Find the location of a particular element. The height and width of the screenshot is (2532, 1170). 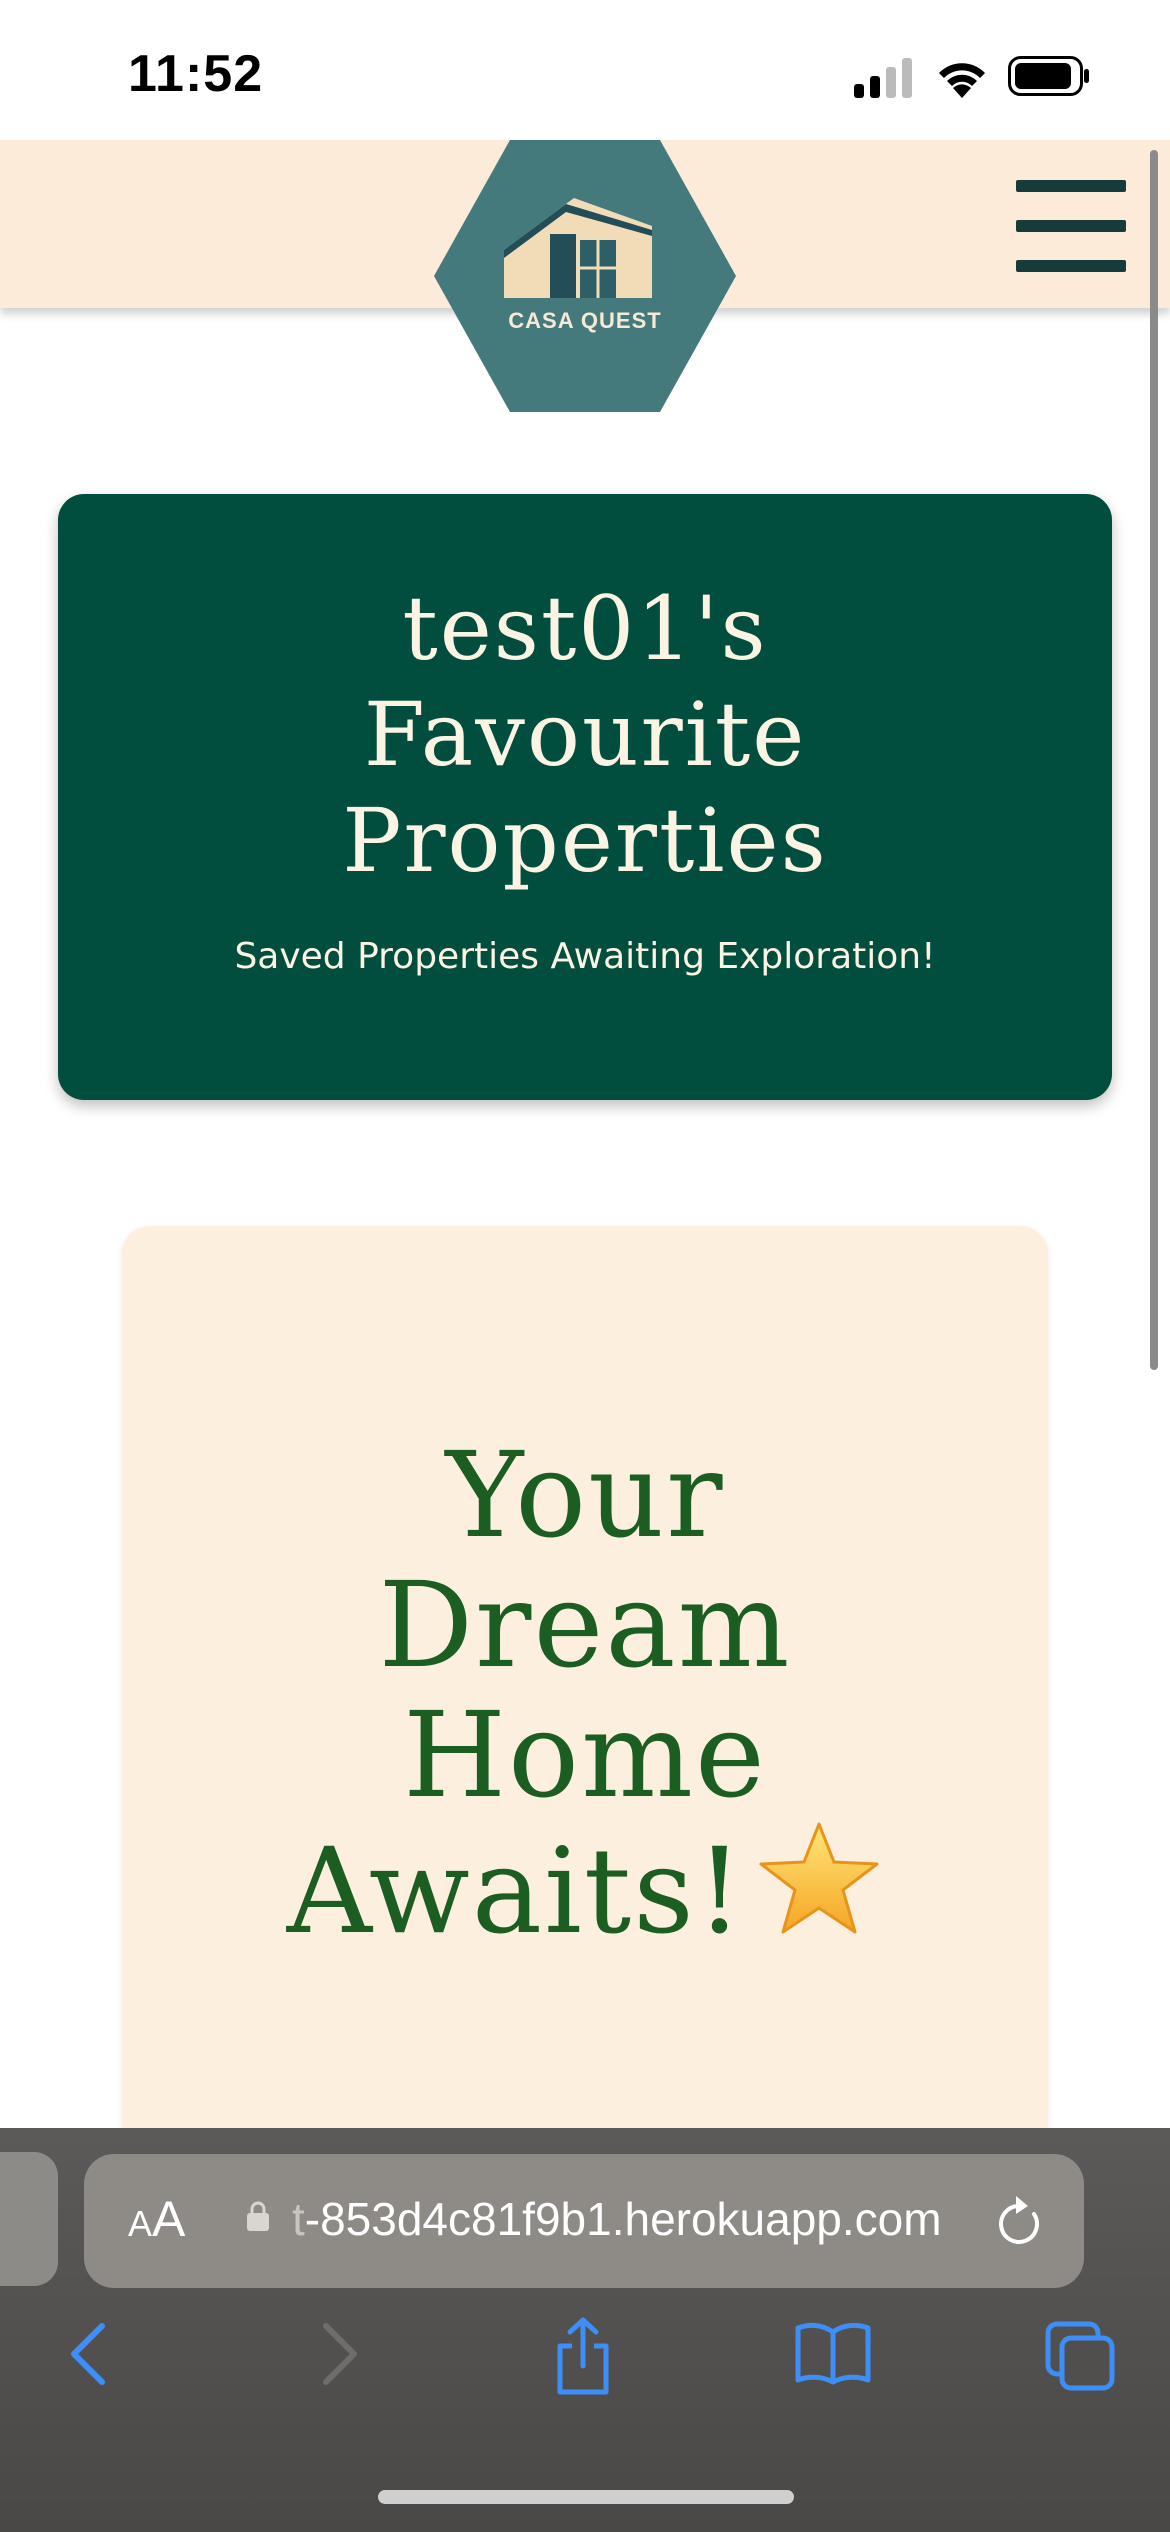

url-text: t-853d4c81f9b1.herokuapp.com is located at coordinates (652, 2222).